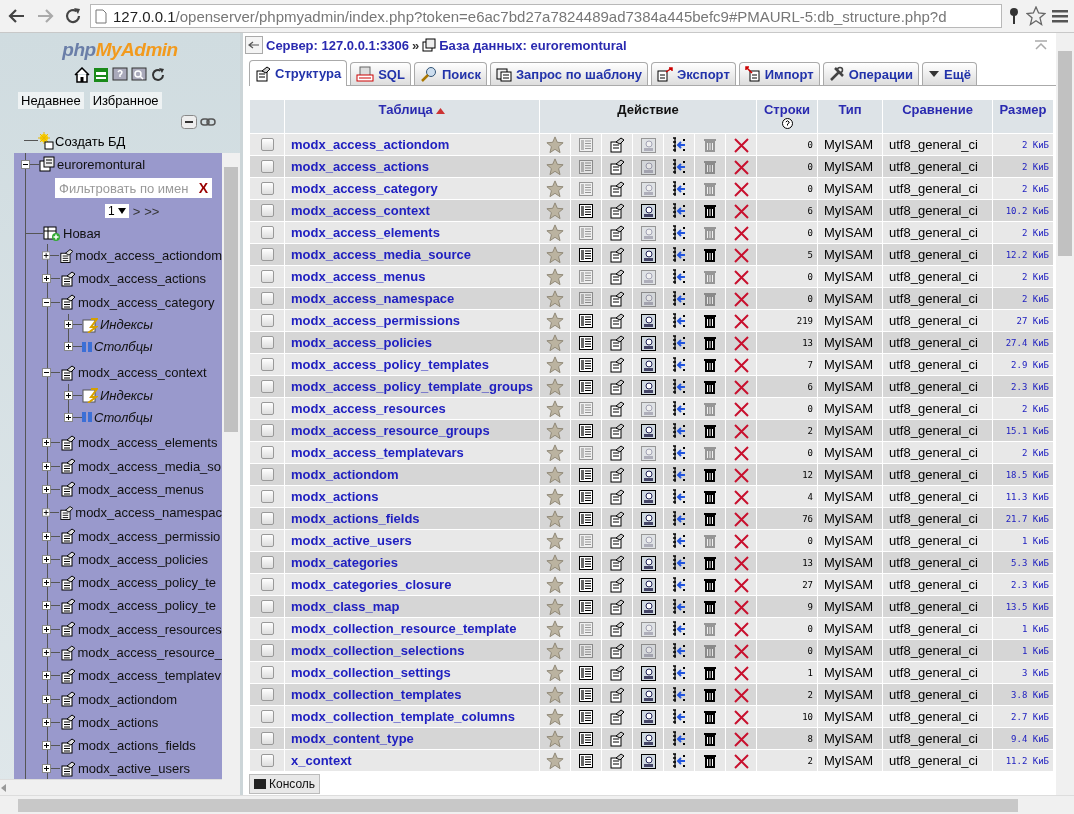 Image resolution: width=1074 pixels, height=814 pixels. Describe the element at coordinates (412, 386) in the screenshot. I see `table-name-link: modx_access_policy_template_groups` at that location.